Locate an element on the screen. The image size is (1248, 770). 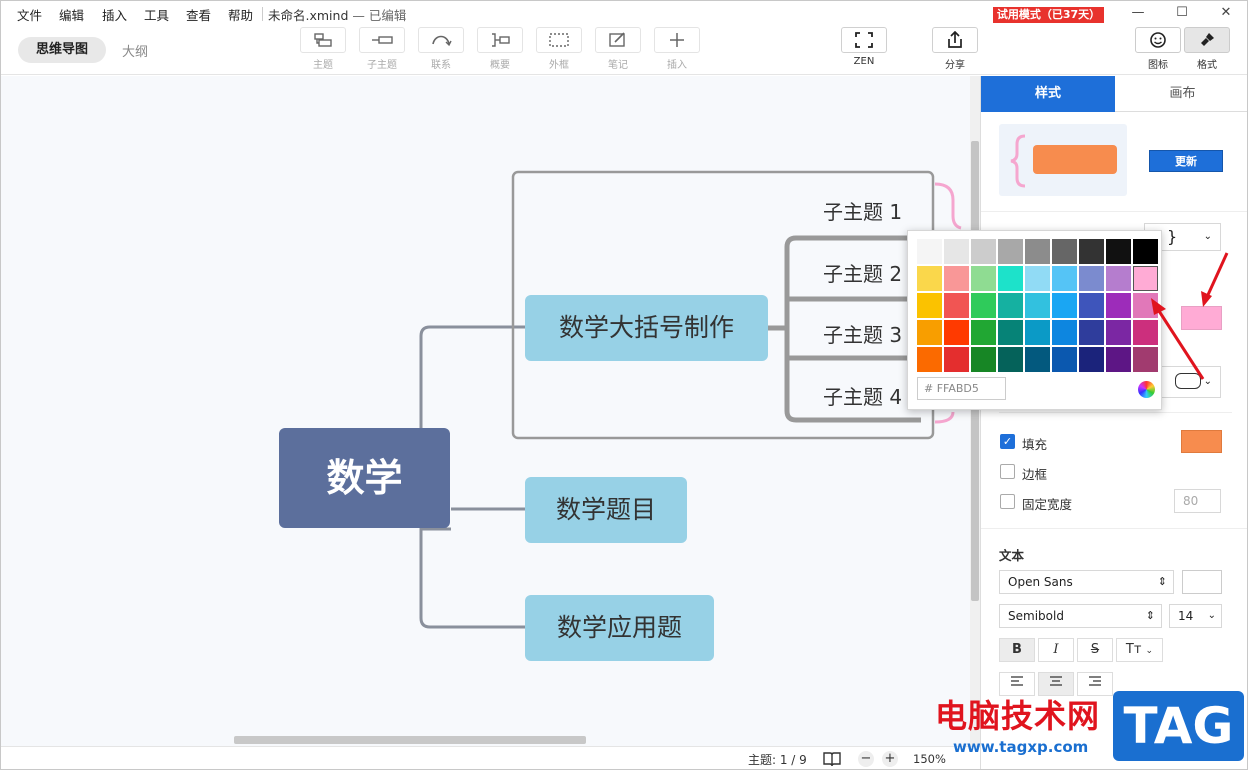
maximize-button: ☐ is located at coordinates (1182, 13).